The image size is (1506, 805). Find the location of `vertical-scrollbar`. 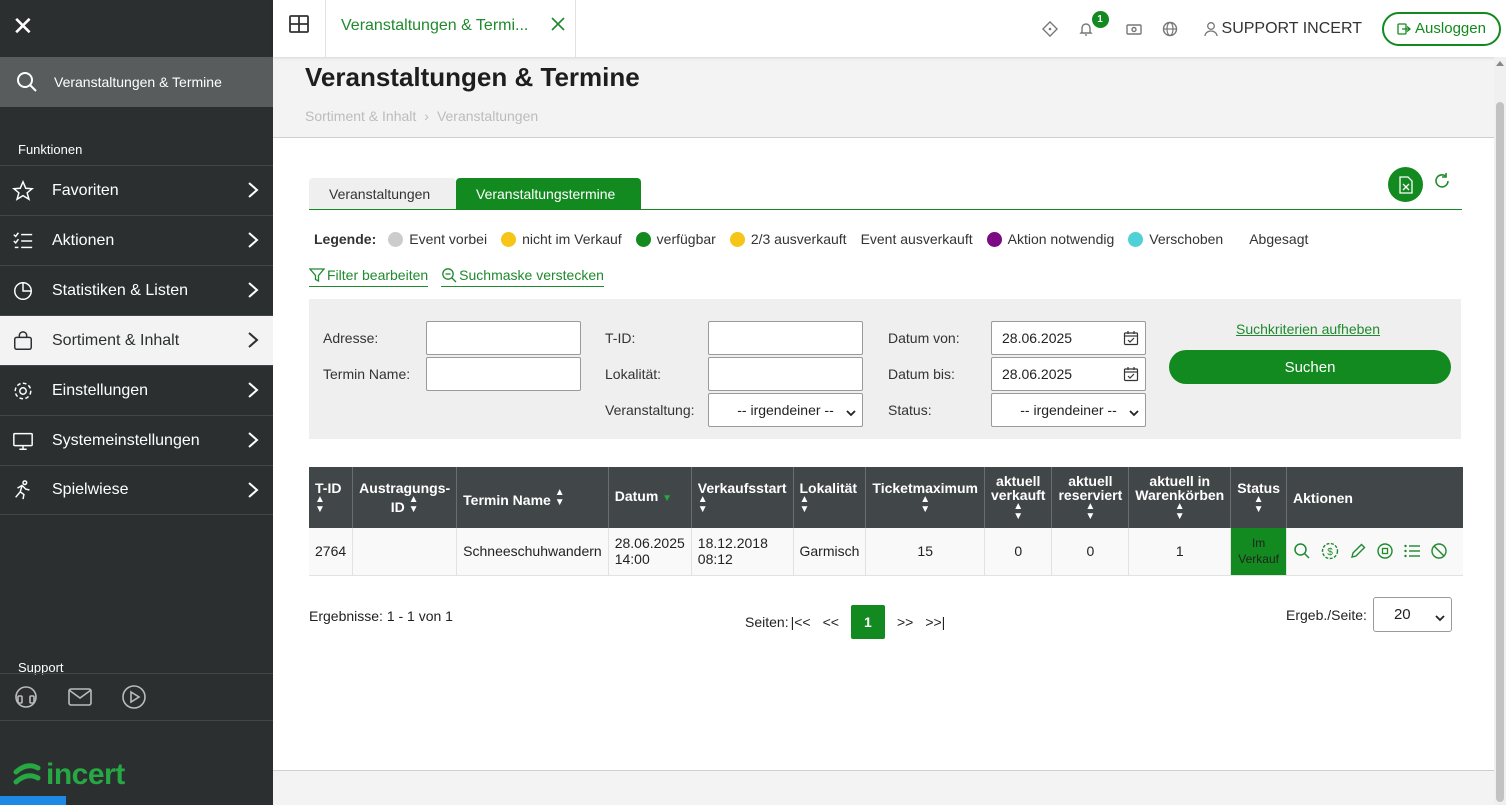

vertical-scrollbar is located at coordinates (1500, 431).